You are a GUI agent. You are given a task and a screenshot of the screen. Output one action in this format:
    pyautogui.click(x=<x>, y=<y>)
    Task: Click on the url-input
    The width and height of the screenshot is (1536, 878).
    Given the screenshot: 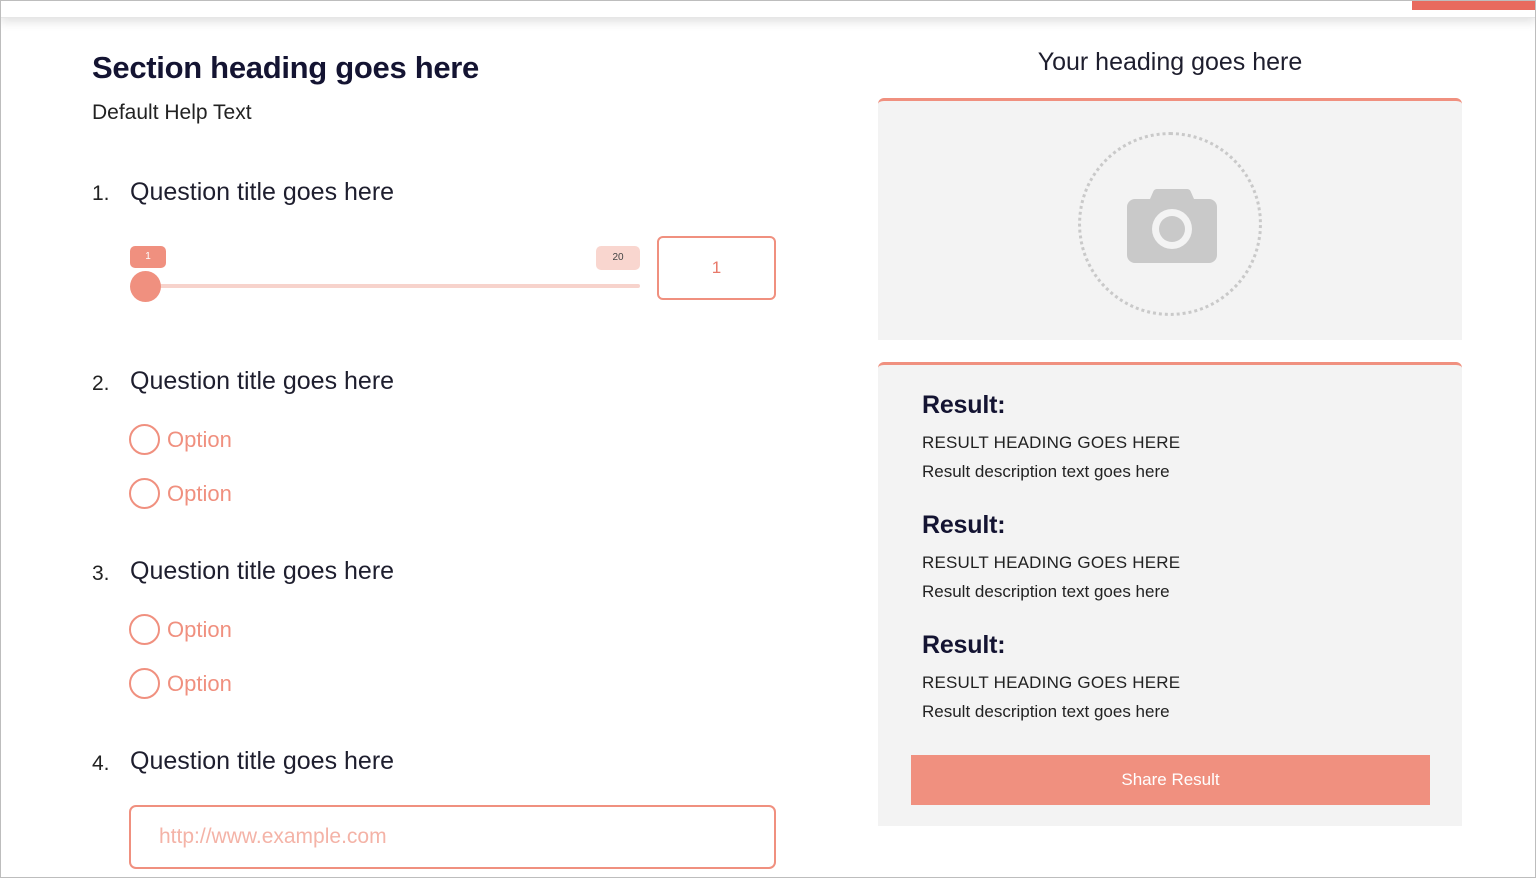 What is the action you would take?
    pyautogui.click(x=452, y=837)
    